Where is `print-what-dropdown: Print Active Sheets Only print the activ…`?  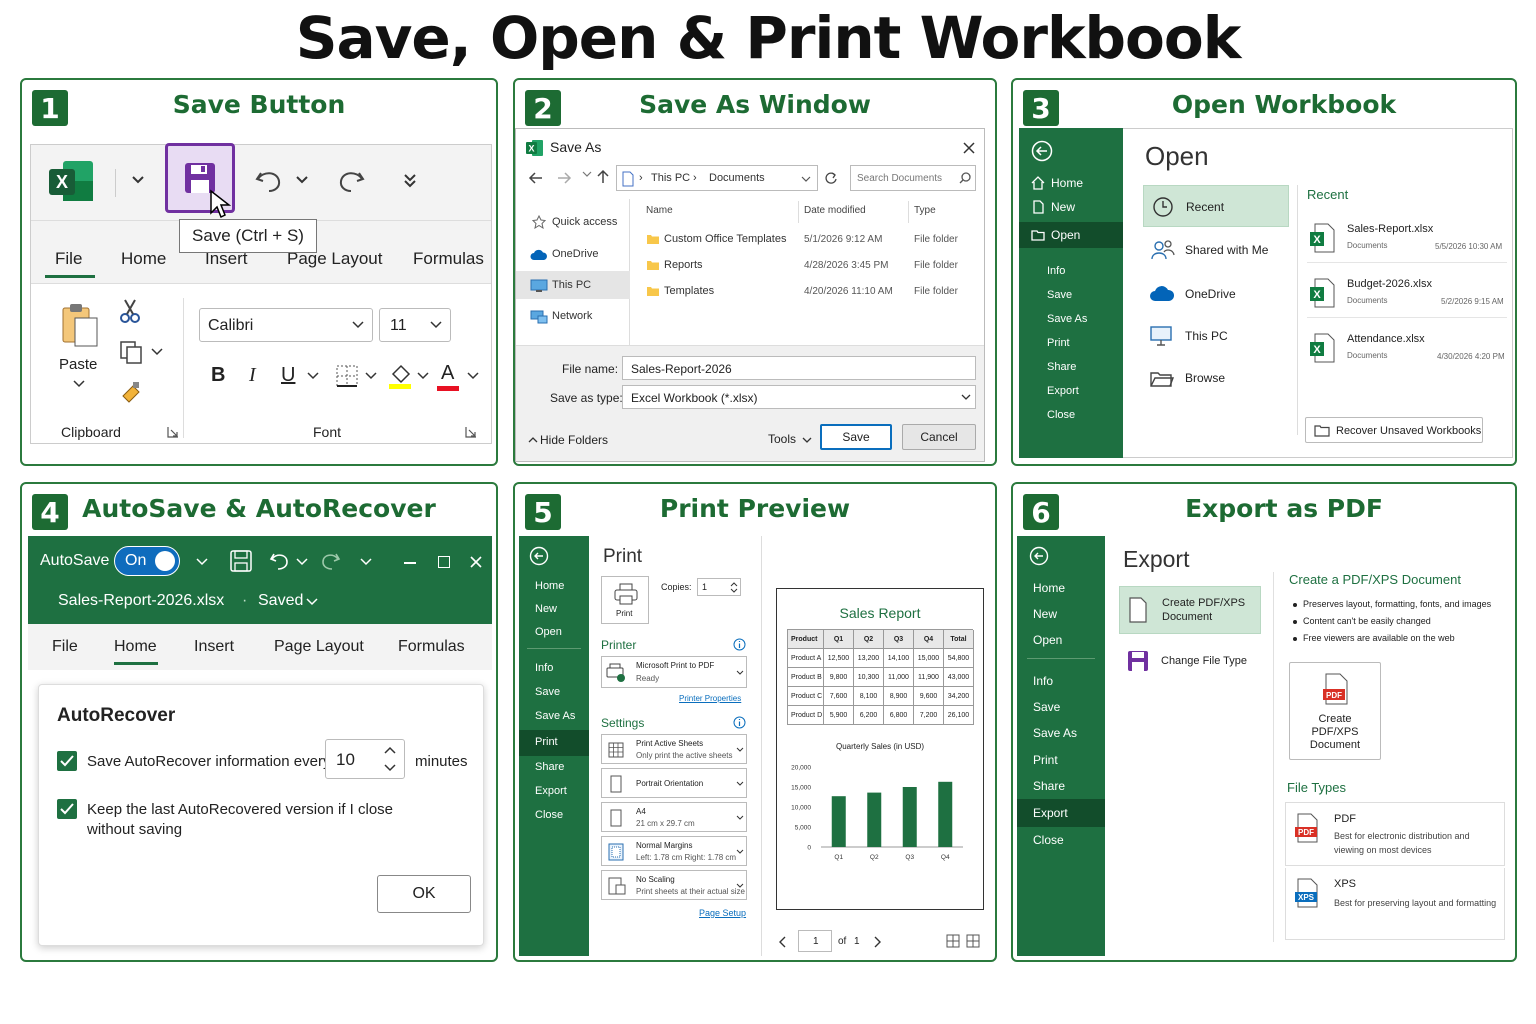
print-what-dropdown: Print Active Sheets Only print the activ… is located at coordinates (674, 749).